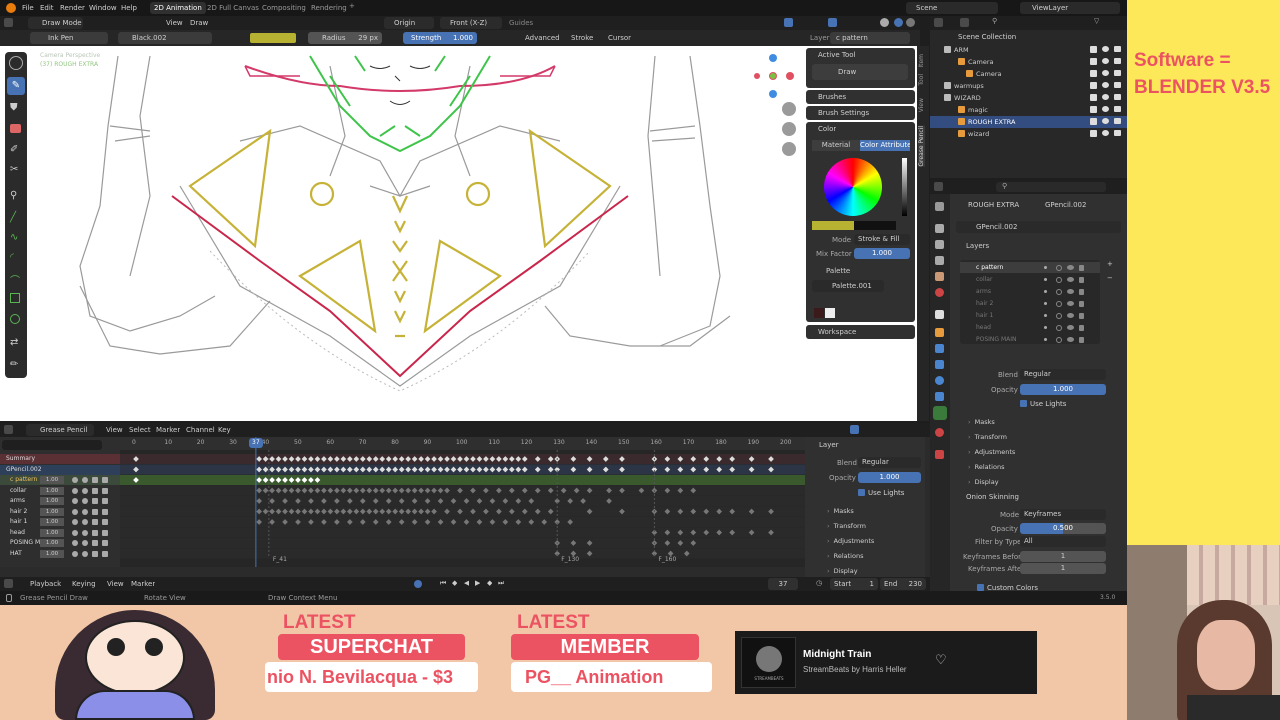 The height and width of the screenshot is (720, 1280). Describe the element at coordinates (8, 22) in the screenshot. I see `editor-type-icon` at that location.